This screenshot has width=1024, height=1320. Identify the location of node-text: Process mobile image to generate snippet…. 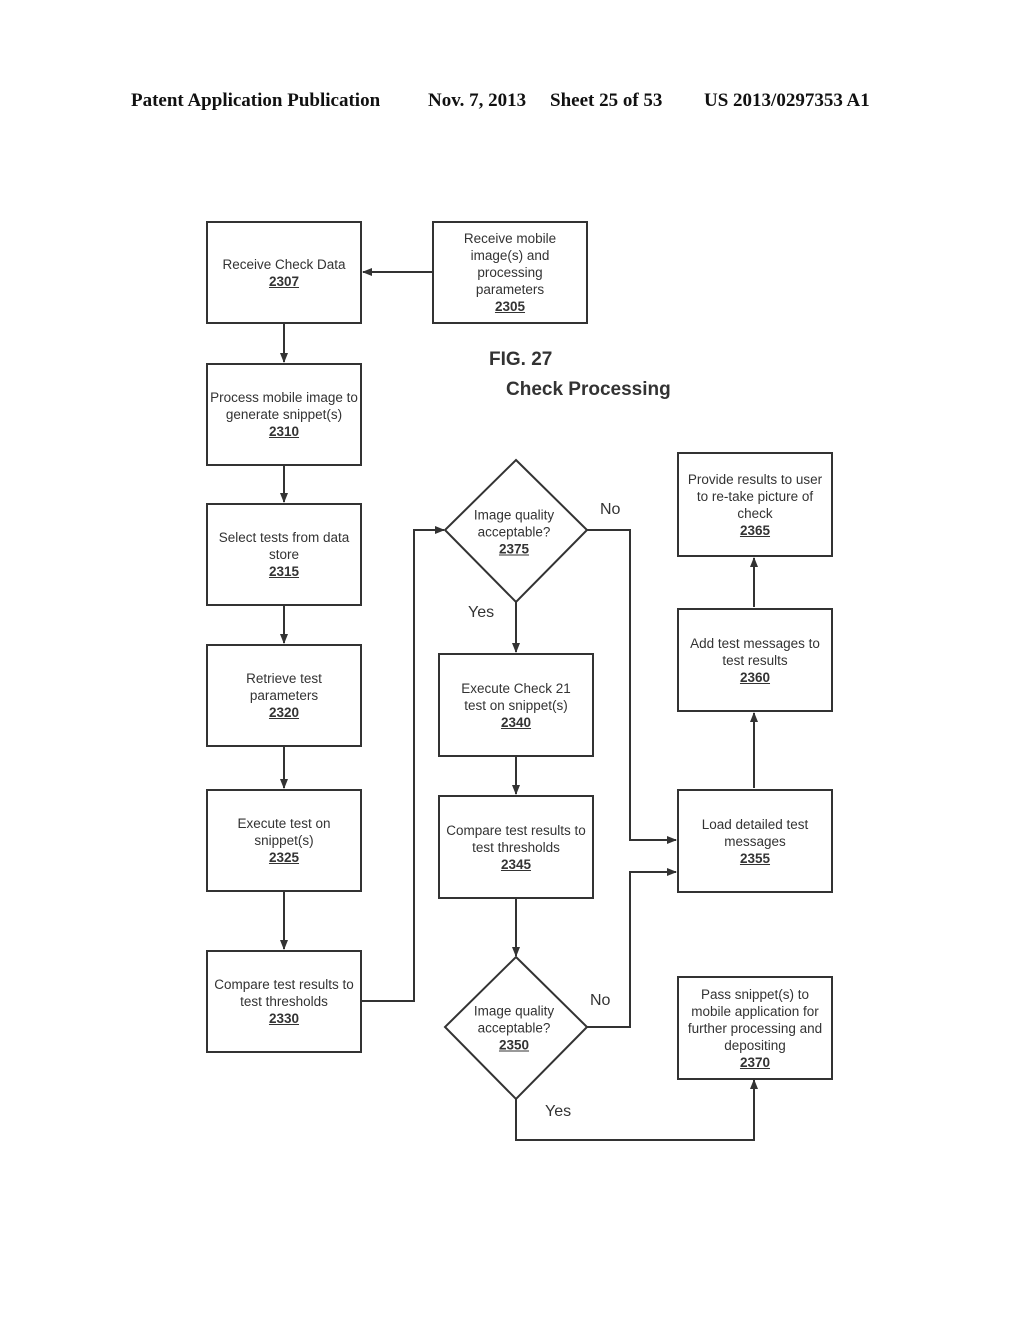
(284, 406).